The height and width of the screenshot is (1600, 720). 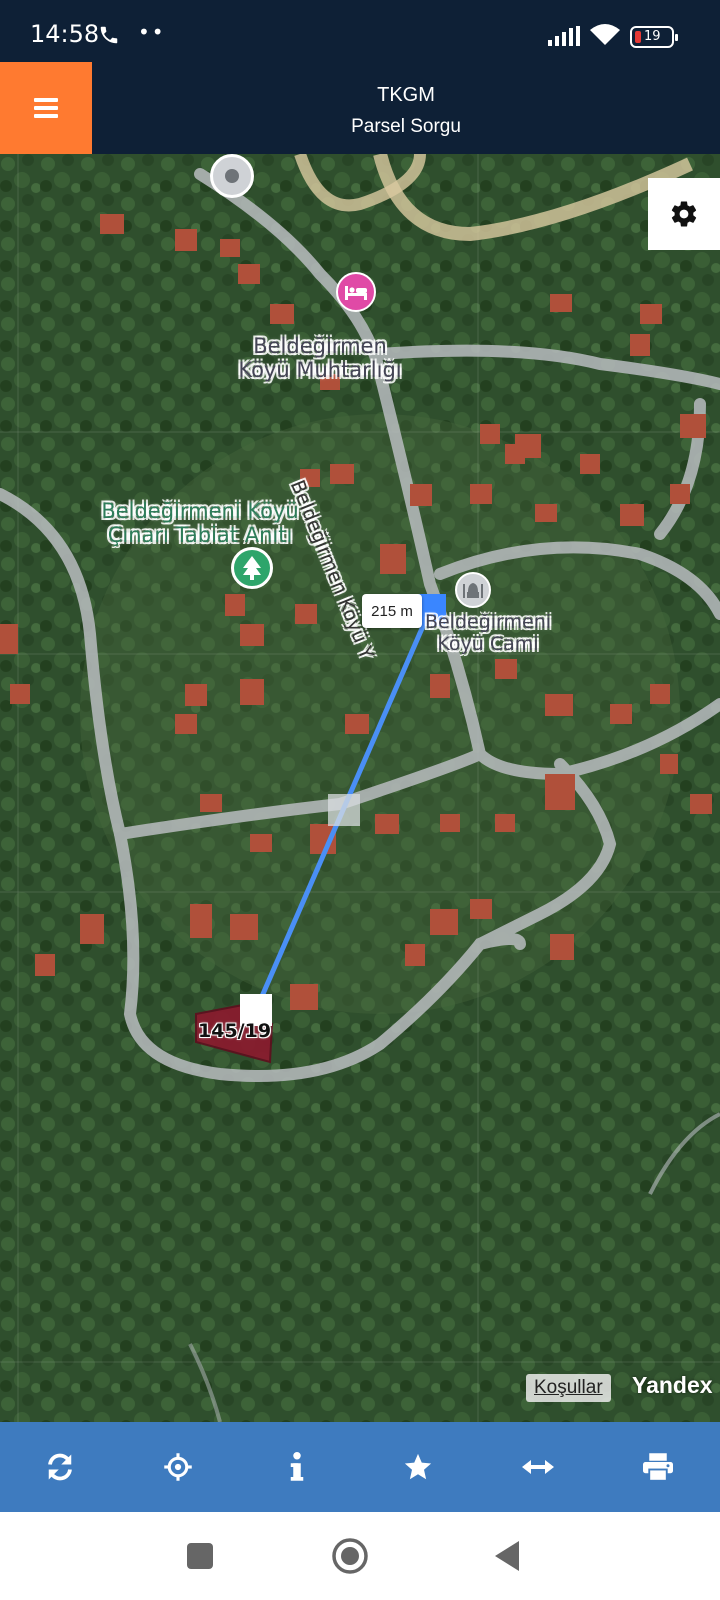 I want to click on battery-icon: 19, so click(x=654, y=37).